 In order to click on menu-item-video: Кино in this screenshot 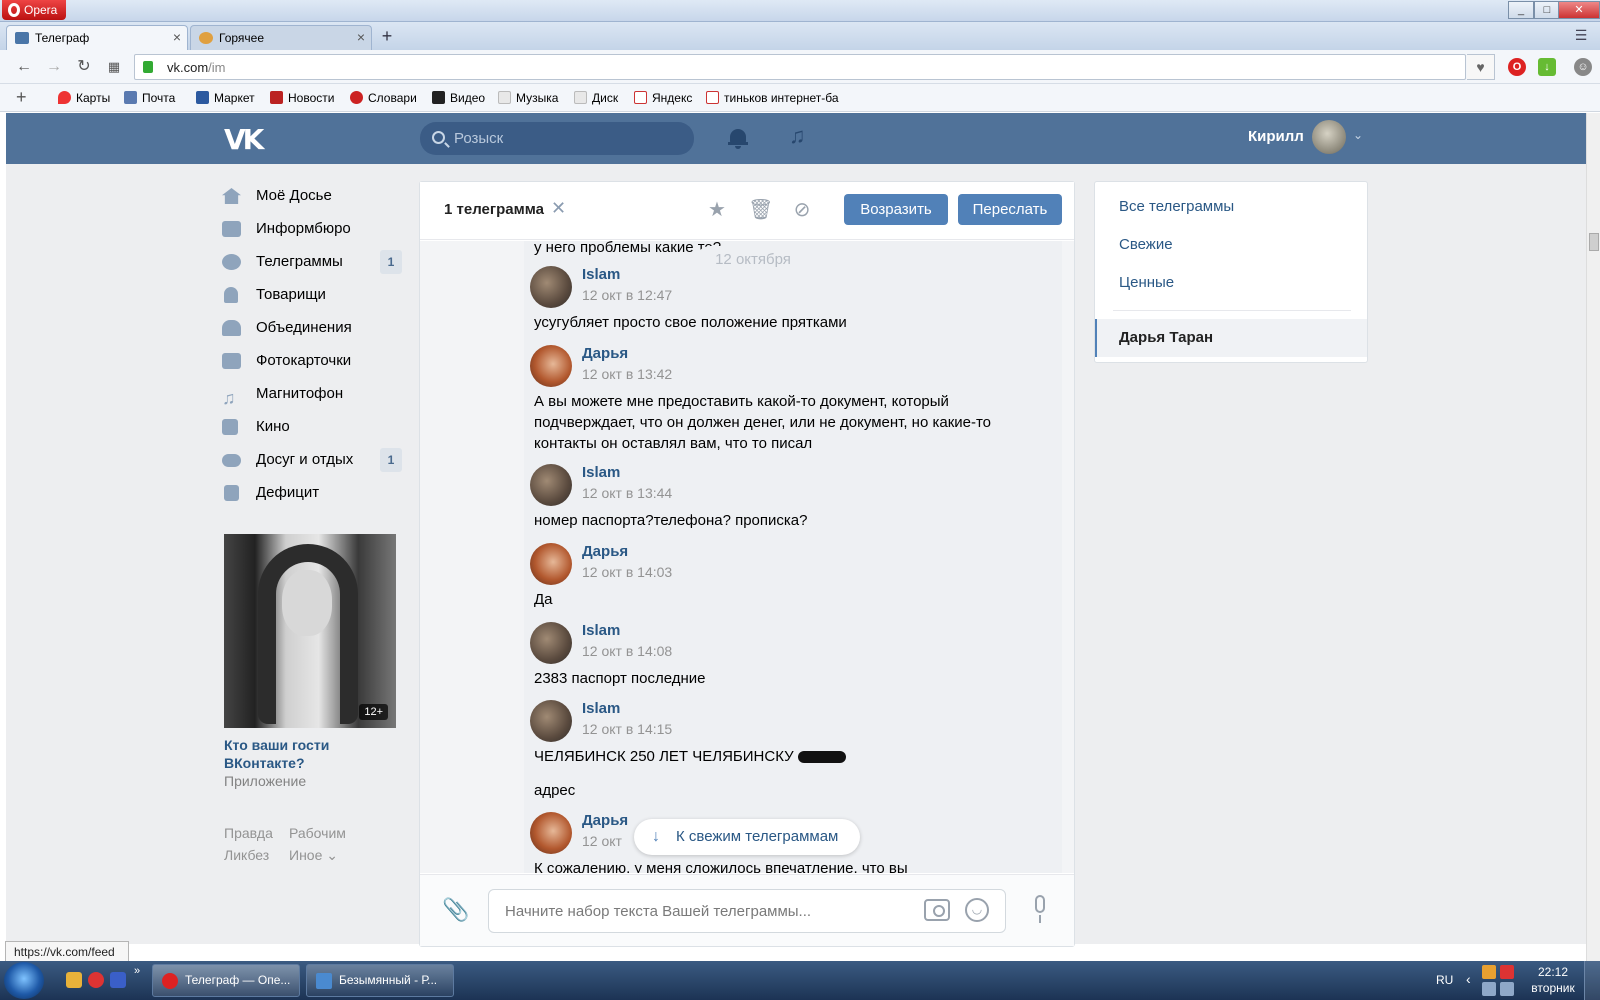, I will do `click(312, 427)`.